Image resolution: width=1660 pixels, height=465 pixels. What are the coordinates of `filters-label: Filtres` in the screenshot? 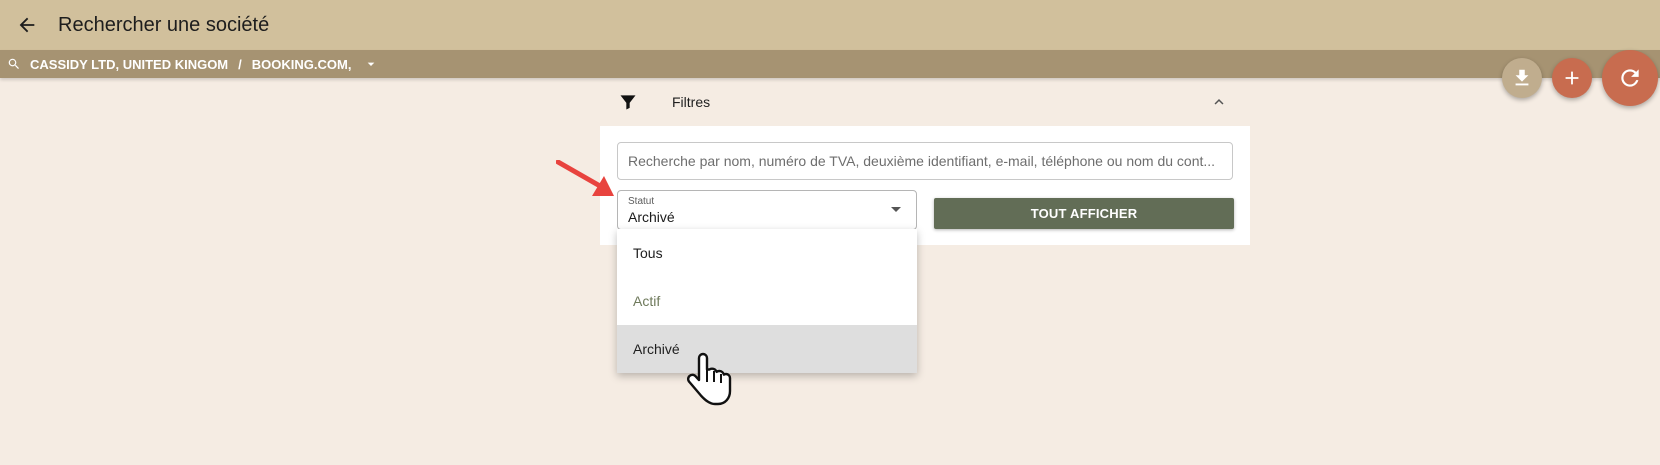 It's located at (691, 102).